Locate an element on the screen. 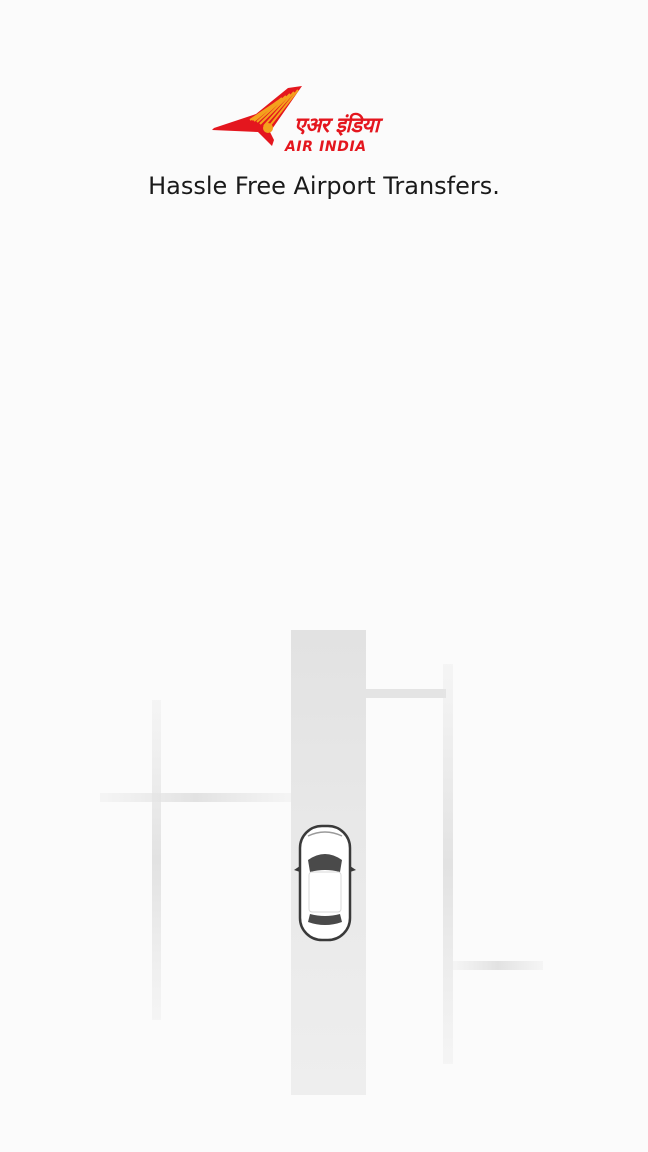  car-top-view-icon is located at coordinates (325, 883).